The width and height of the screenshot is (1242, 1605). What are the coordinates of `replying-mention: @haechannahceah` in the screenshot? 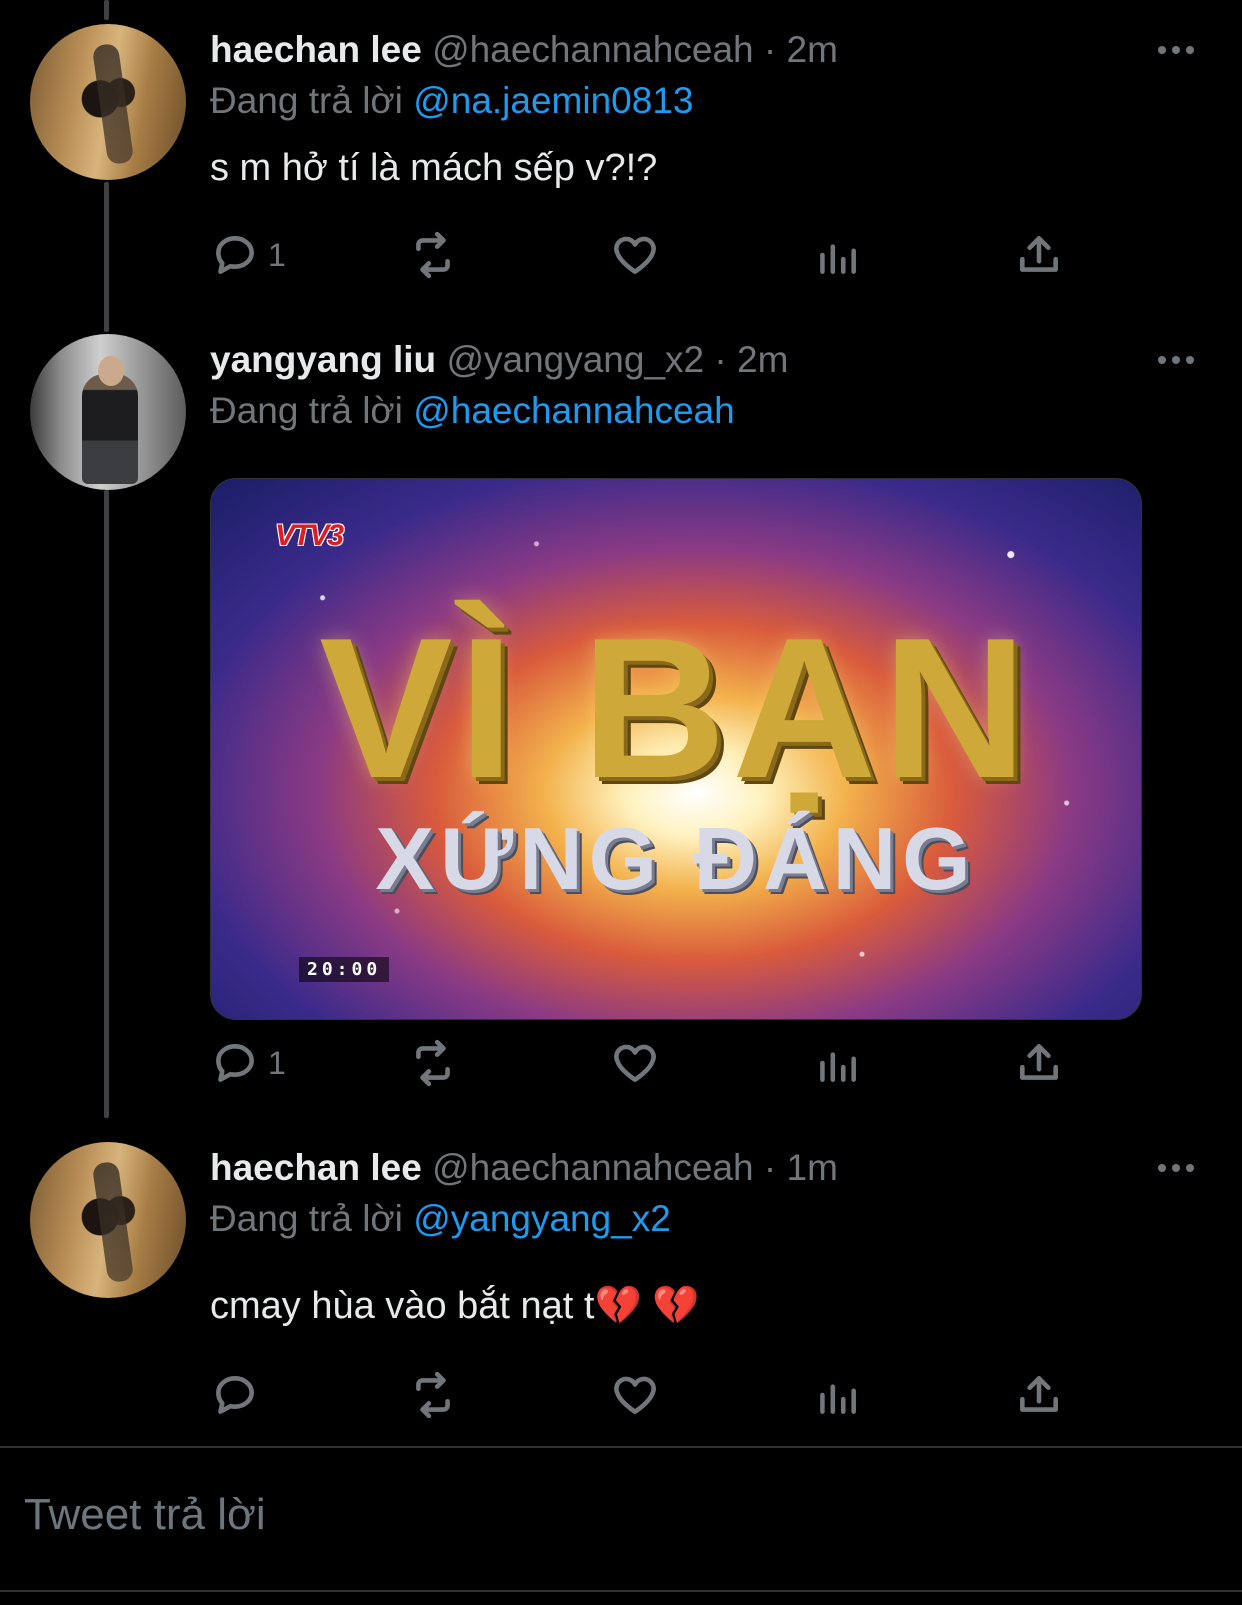 It's located at (574, 410).